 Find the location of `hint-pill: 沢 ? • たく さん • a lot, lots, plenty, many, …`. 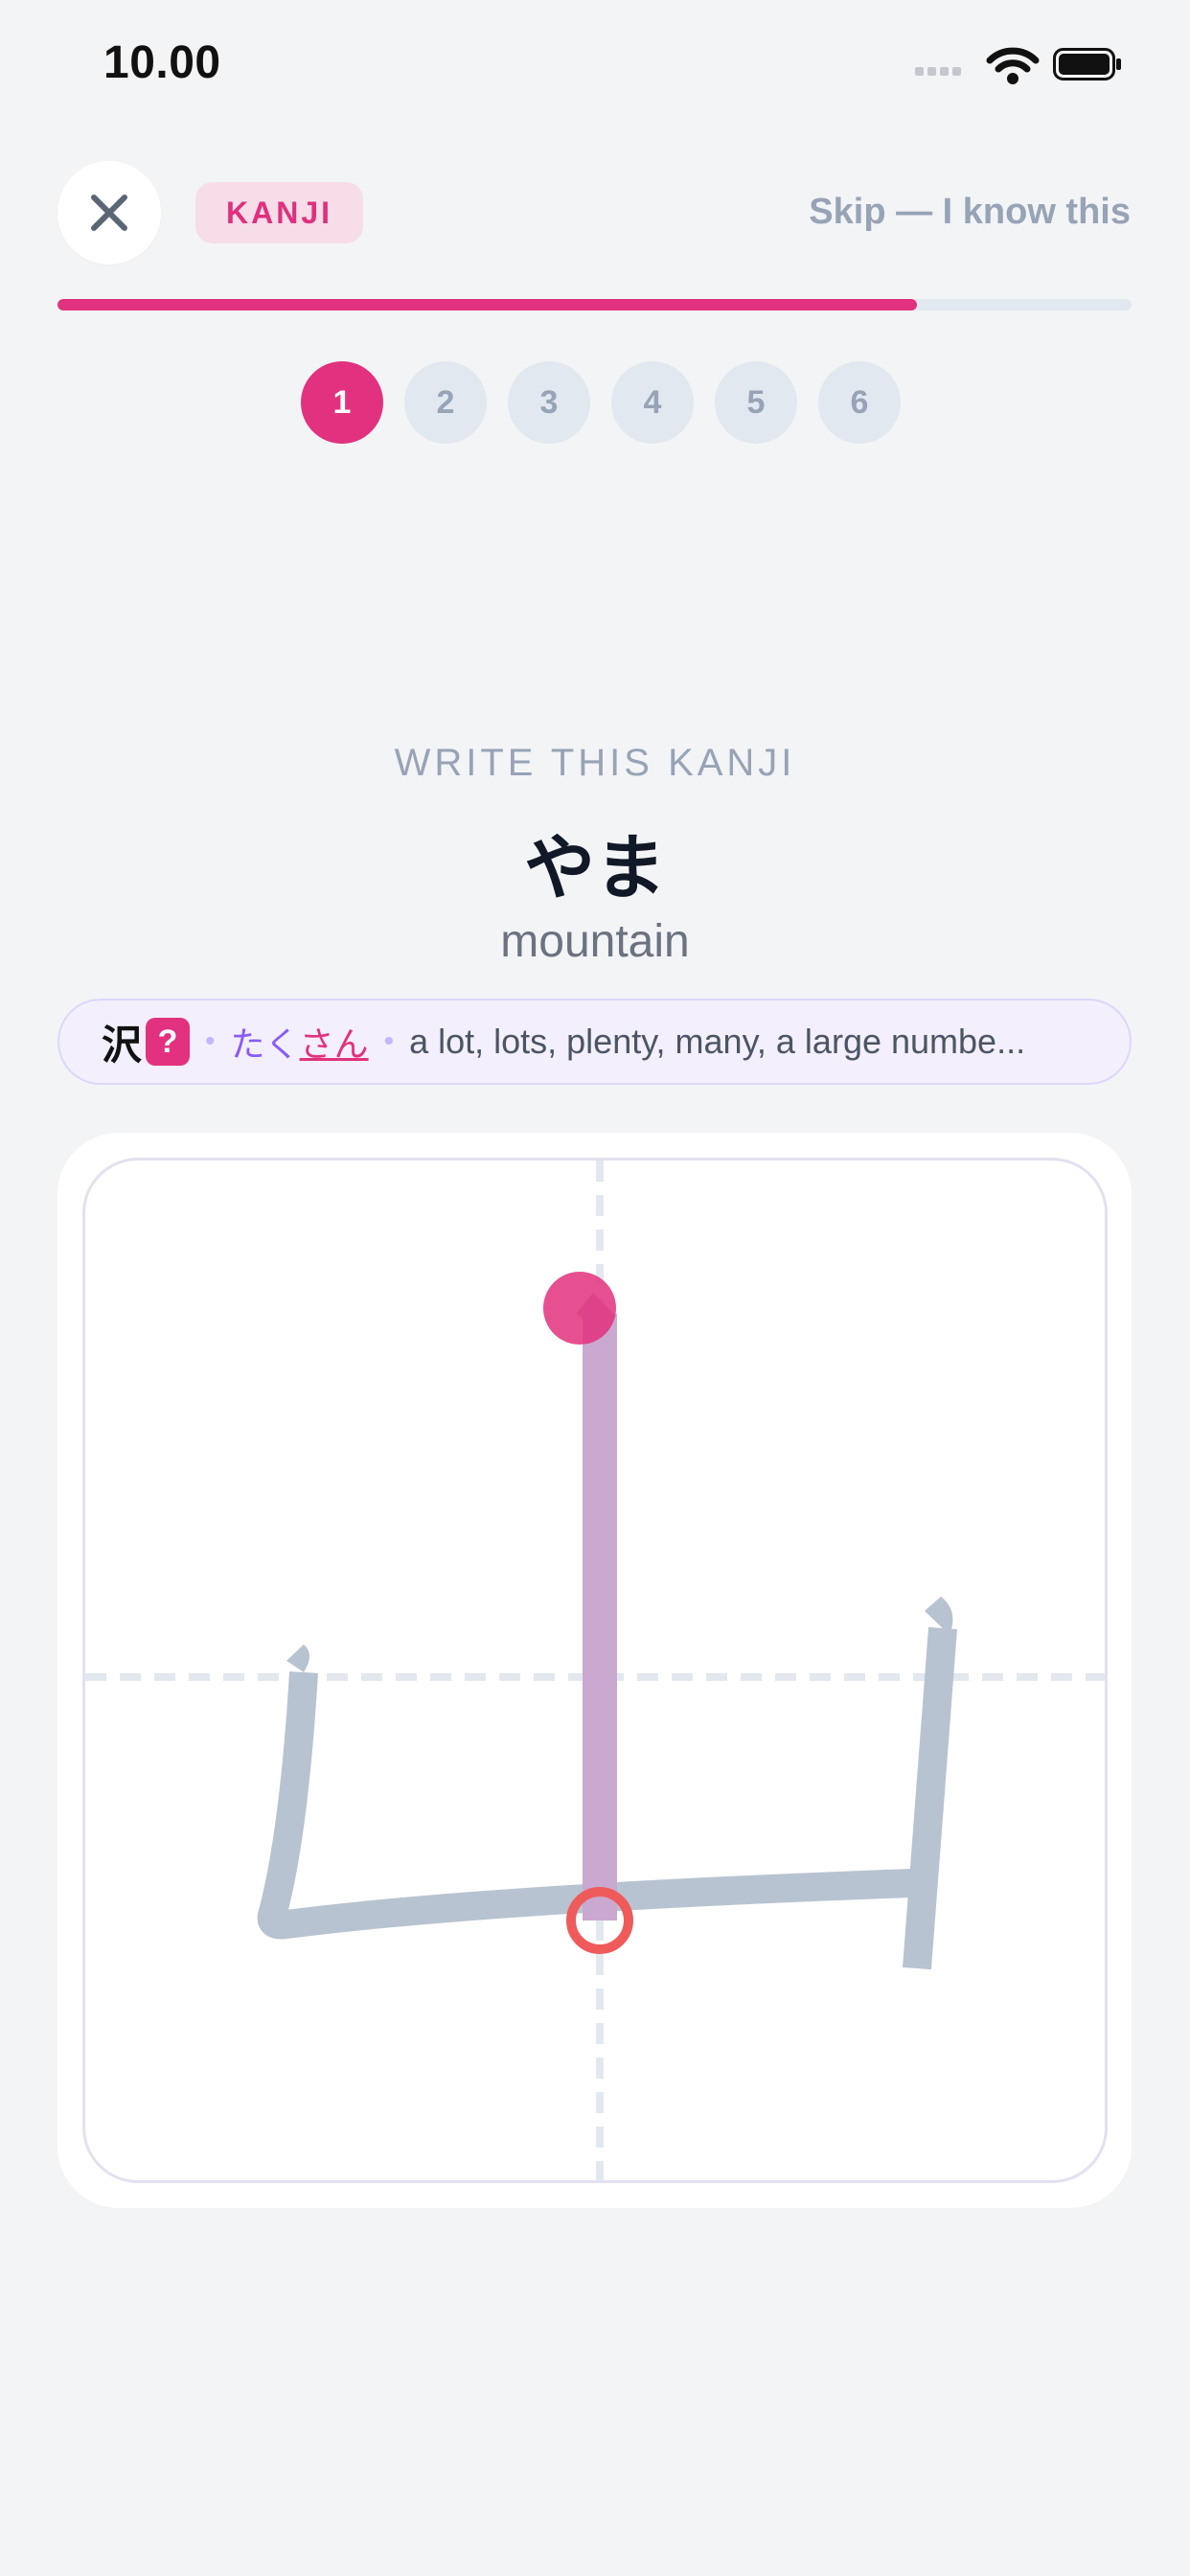

hint-pill: 沢 ? • たく さん • a lot, lots, plenty, many, … is located at coordinates (594, 1042).